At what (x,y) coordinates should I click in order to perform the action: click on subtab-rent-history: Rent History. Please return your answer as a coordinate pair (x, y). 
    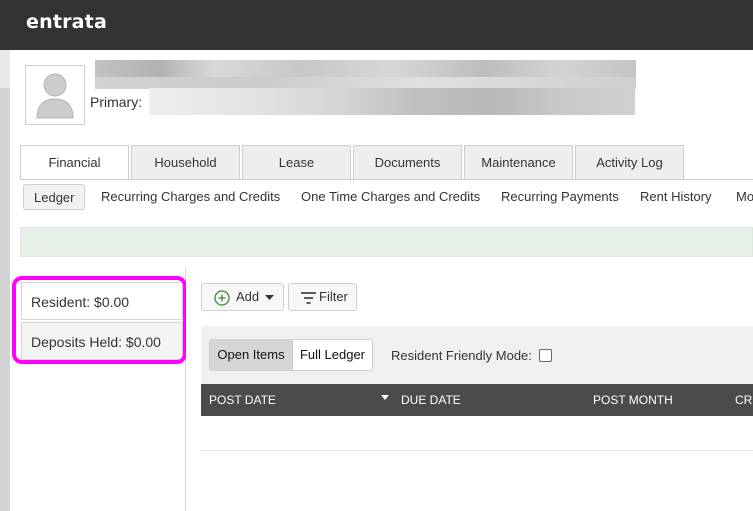
    Looking at the image, I should click on (676, 197).